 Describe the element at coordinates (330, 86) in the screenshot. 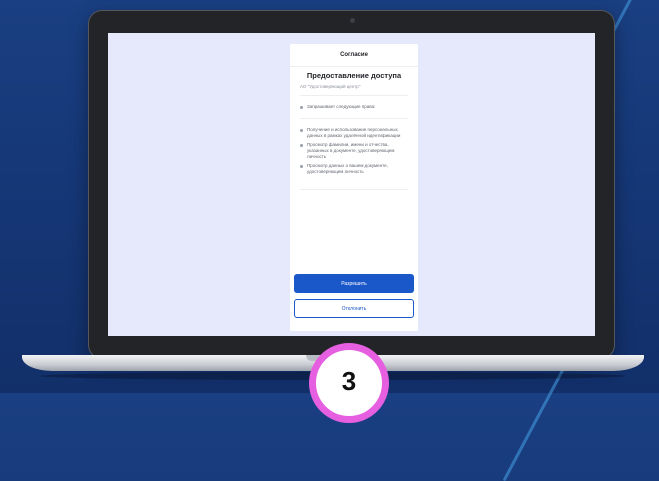

I see `organization-name: АО "Удостоверяющий центр"` at that location.